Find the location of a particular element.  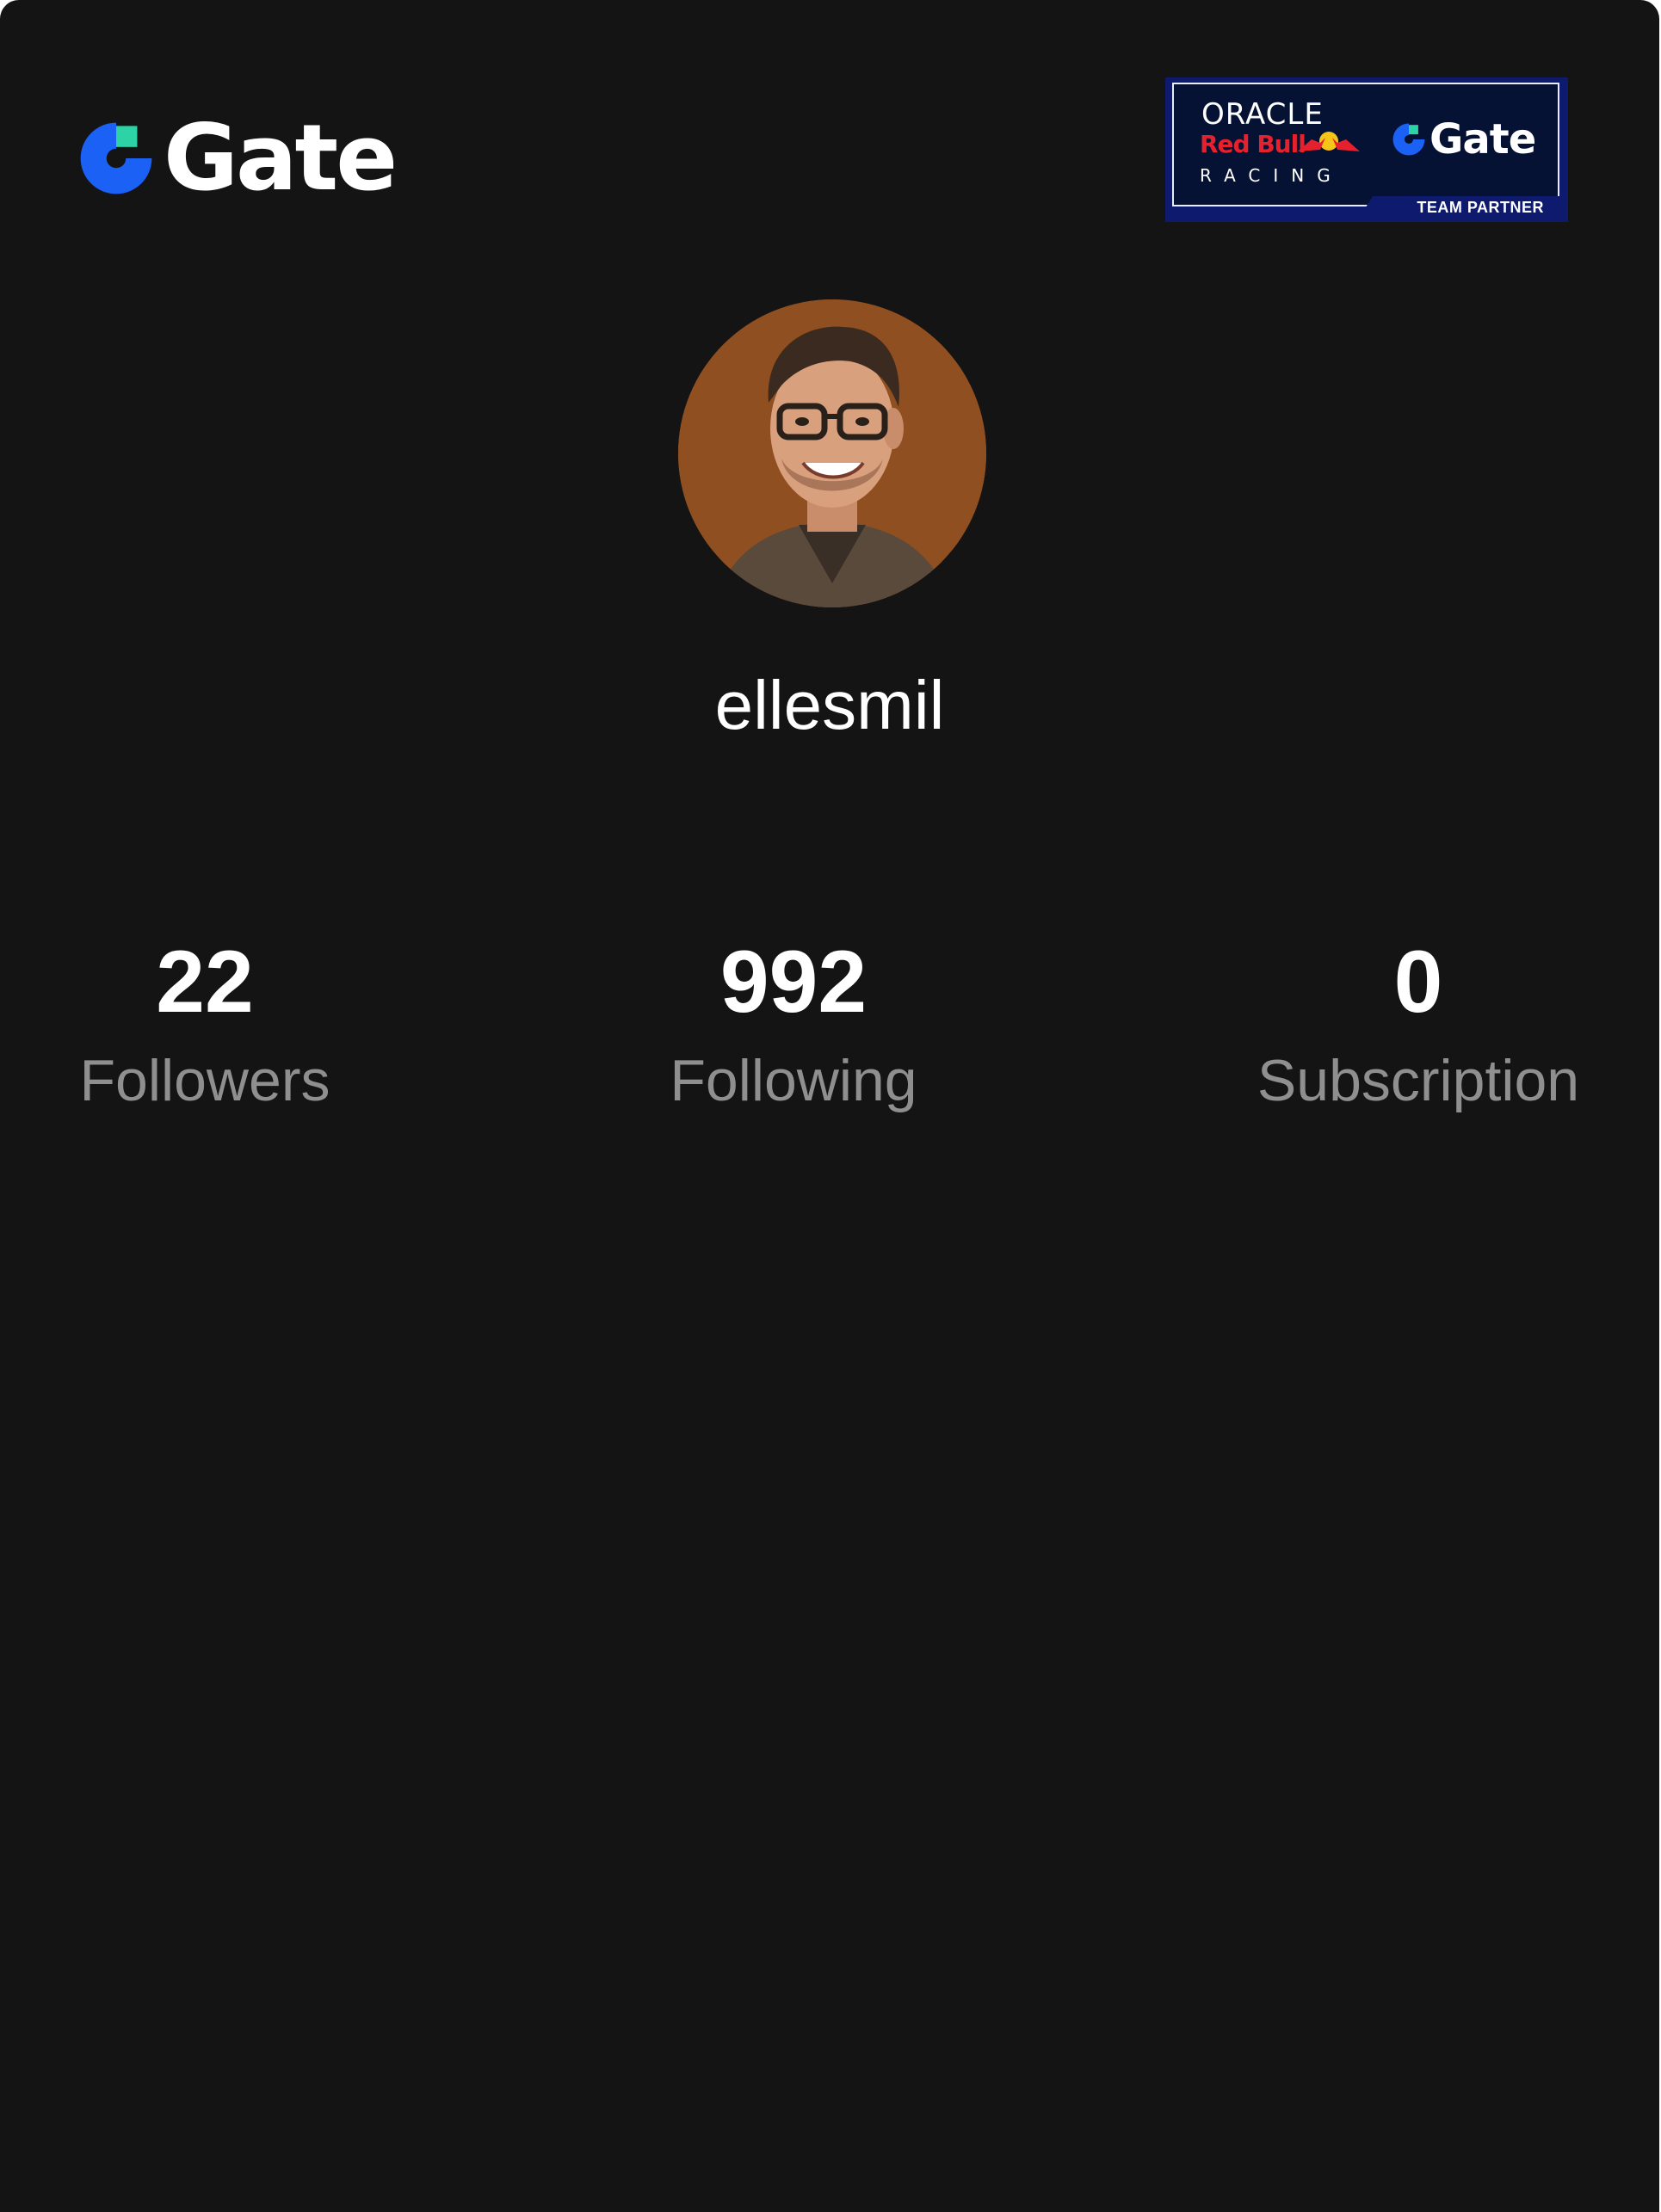

avatar-portrait is located at coordinates (832, 453).